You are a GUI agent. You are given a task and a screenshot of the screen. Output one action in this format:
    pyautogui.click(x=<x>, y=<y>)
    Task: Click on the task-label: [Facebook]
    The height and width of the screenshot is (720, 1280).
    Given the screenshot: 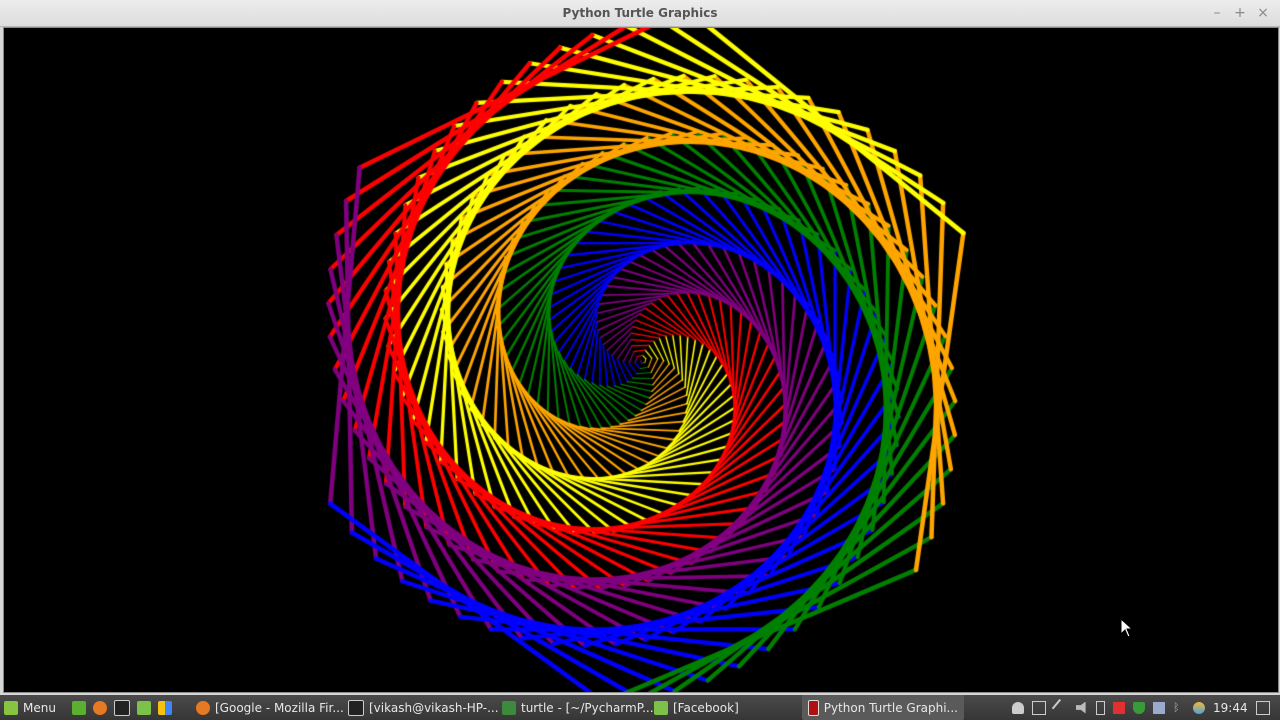 What is the action you would take?
    pyautogui.click(x=706, y=707)
    